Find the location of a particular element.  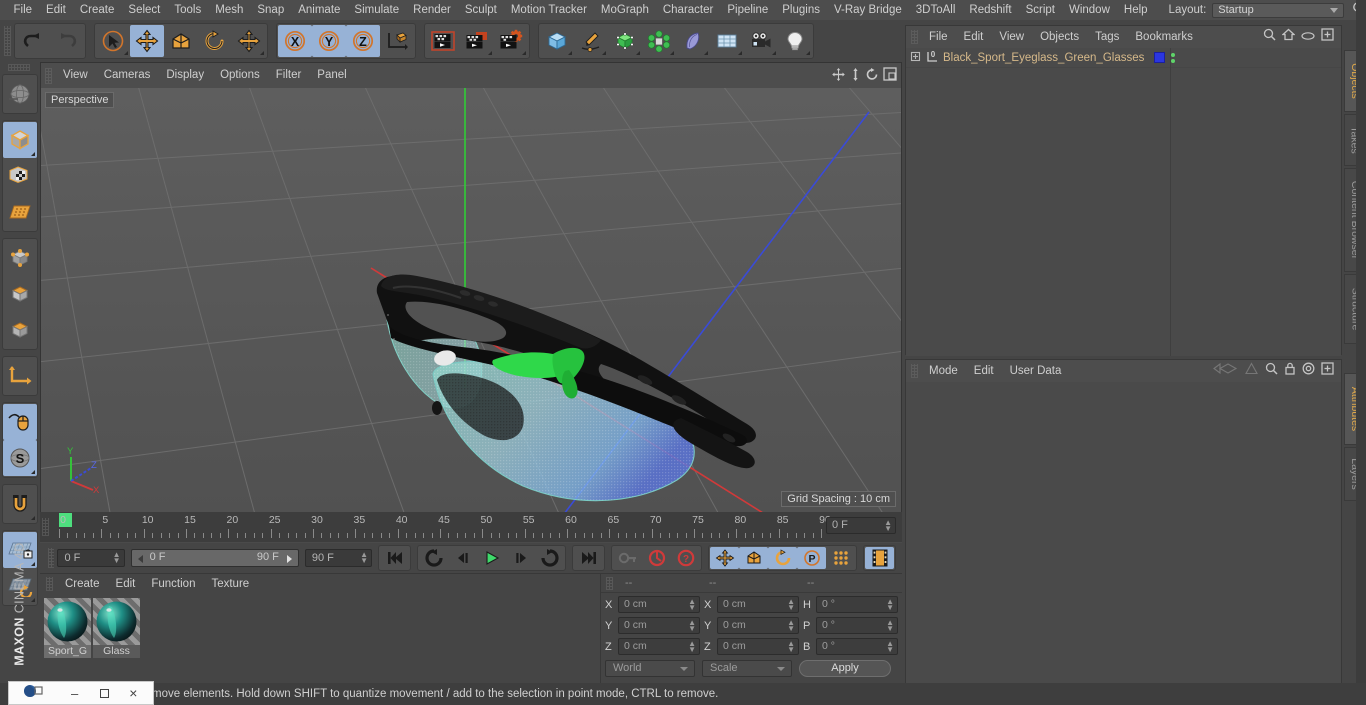

viewport-menu-cameras: Cameras is located at coordinates (127, 75).